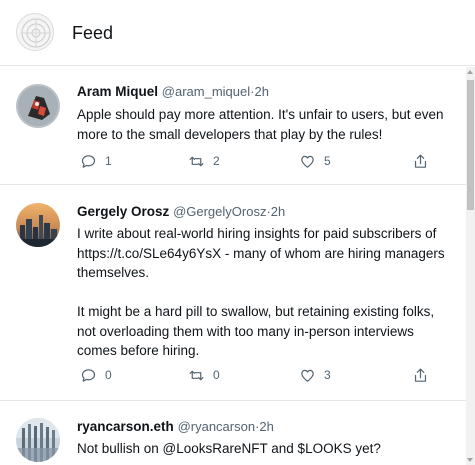 This screenshot has height=465, width=475. Describe the element at coordinates (327, 375) in the screenshot. I see `like-count: 3` at that location.